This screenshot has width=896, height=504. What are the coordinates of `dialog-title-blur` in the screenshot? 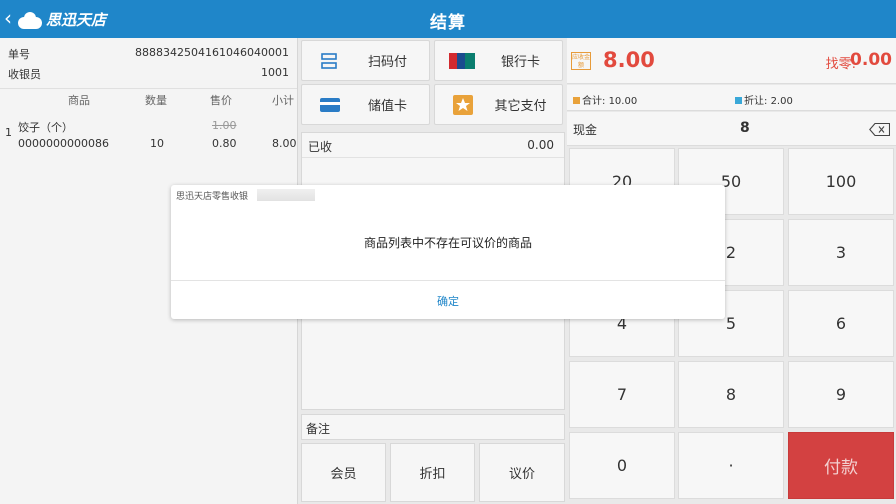 It's located at (286, 195).